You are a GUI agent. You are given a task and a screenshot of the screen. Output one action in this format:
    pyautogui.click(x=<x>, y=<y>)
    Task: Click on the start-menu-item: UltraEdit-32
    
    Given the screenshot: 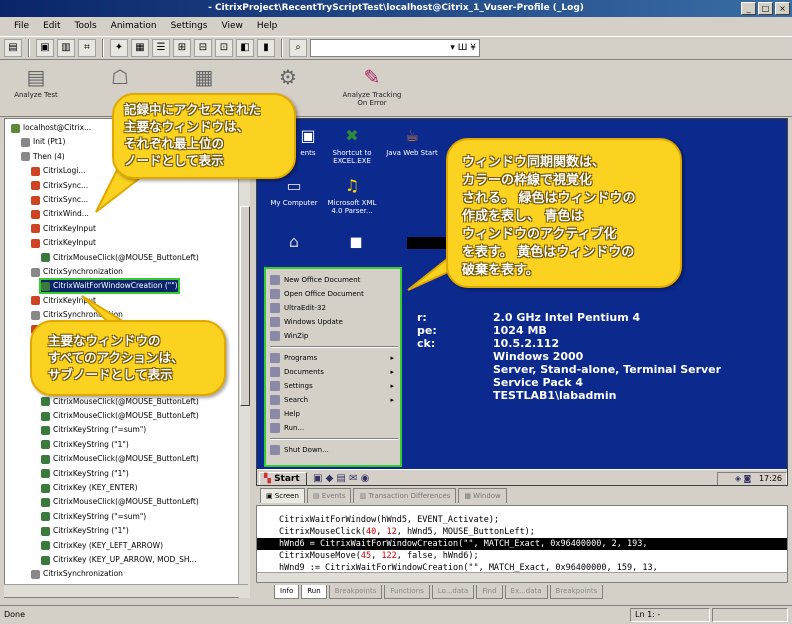 What is the action you would take?
    pyautogui.click(x=334, y=308)
    